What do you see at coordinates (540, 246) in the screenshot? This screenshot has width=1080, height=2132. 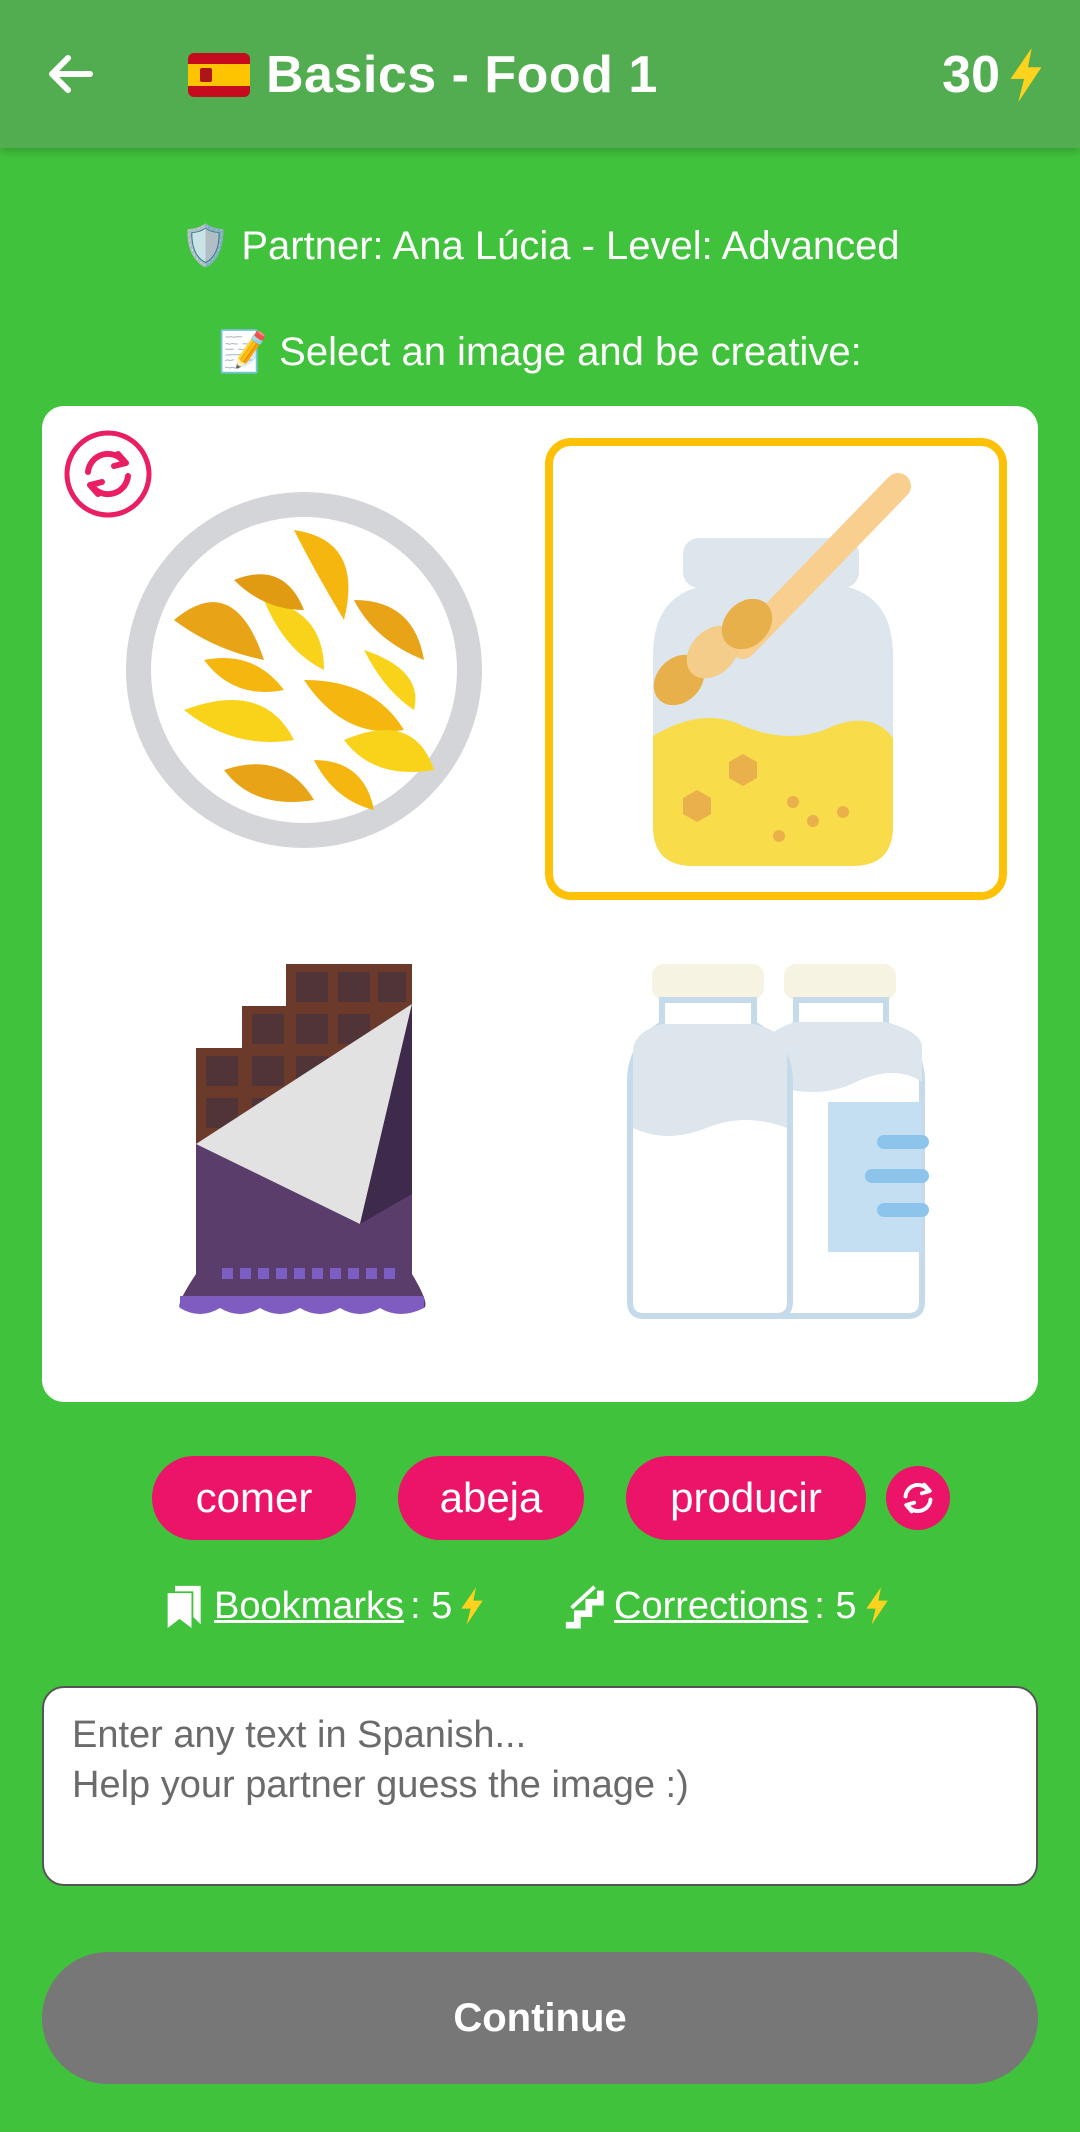 I see `partner-info: 🛡️ Partner: Ana Lúcia - Level: Advanced` at bounding box center [540, 246].